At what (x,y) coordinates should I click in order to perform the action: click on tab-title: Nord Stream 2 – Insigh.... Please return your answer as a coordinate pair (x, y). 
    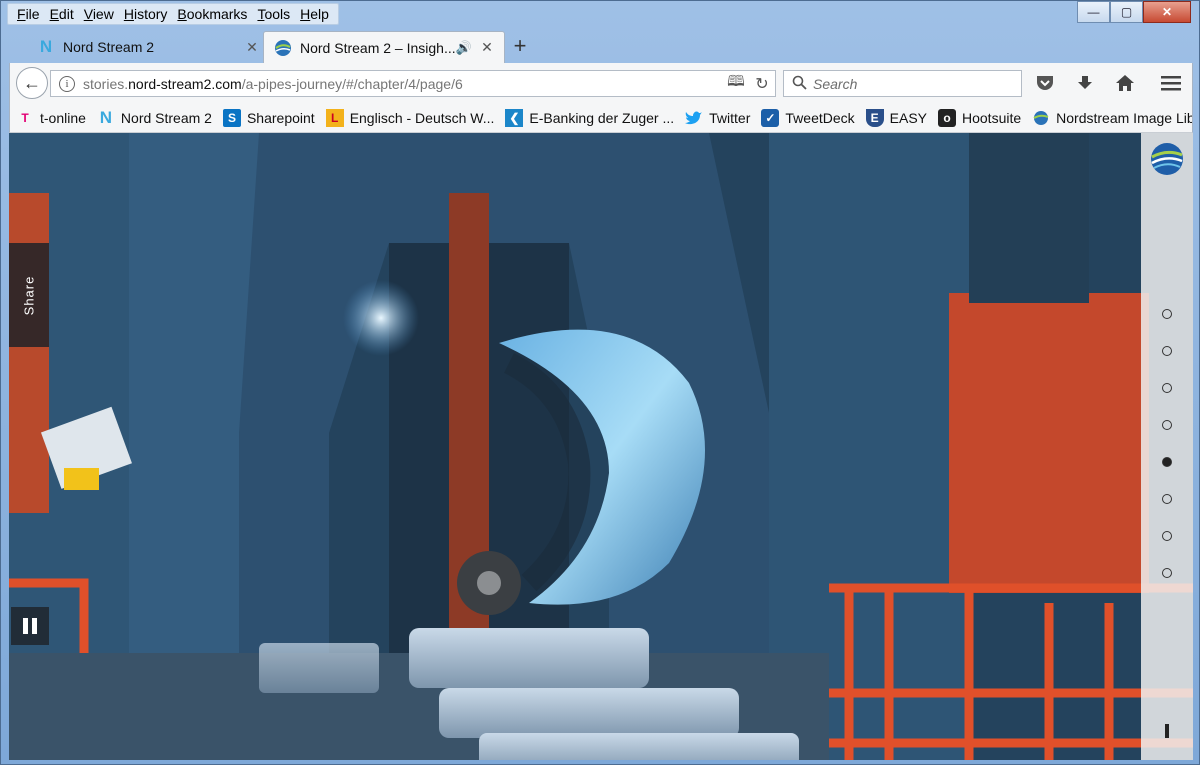
    Looking at the image, I should click on (378, 47).